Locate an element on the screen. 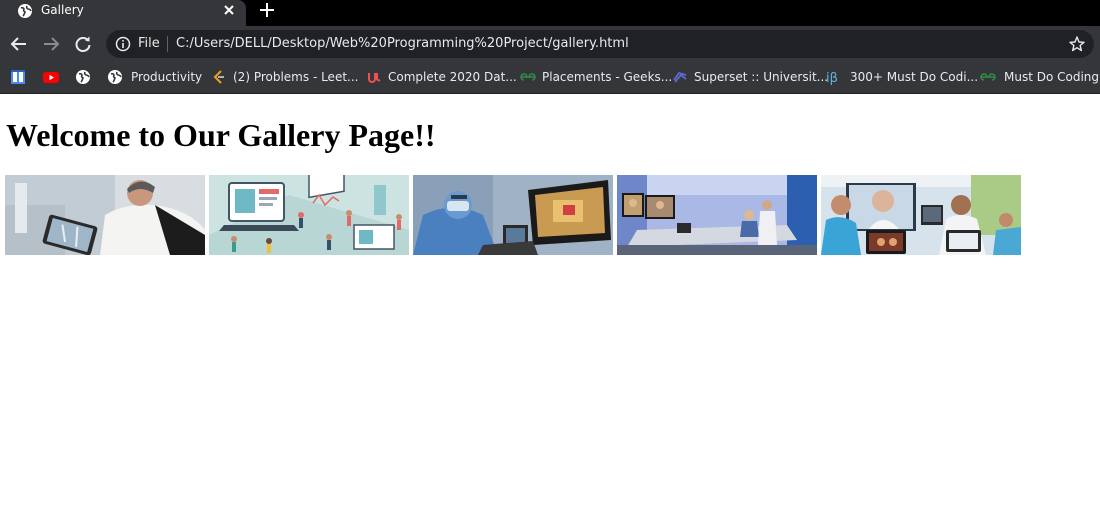  youtube-icon is located at coordinates (51, 77).